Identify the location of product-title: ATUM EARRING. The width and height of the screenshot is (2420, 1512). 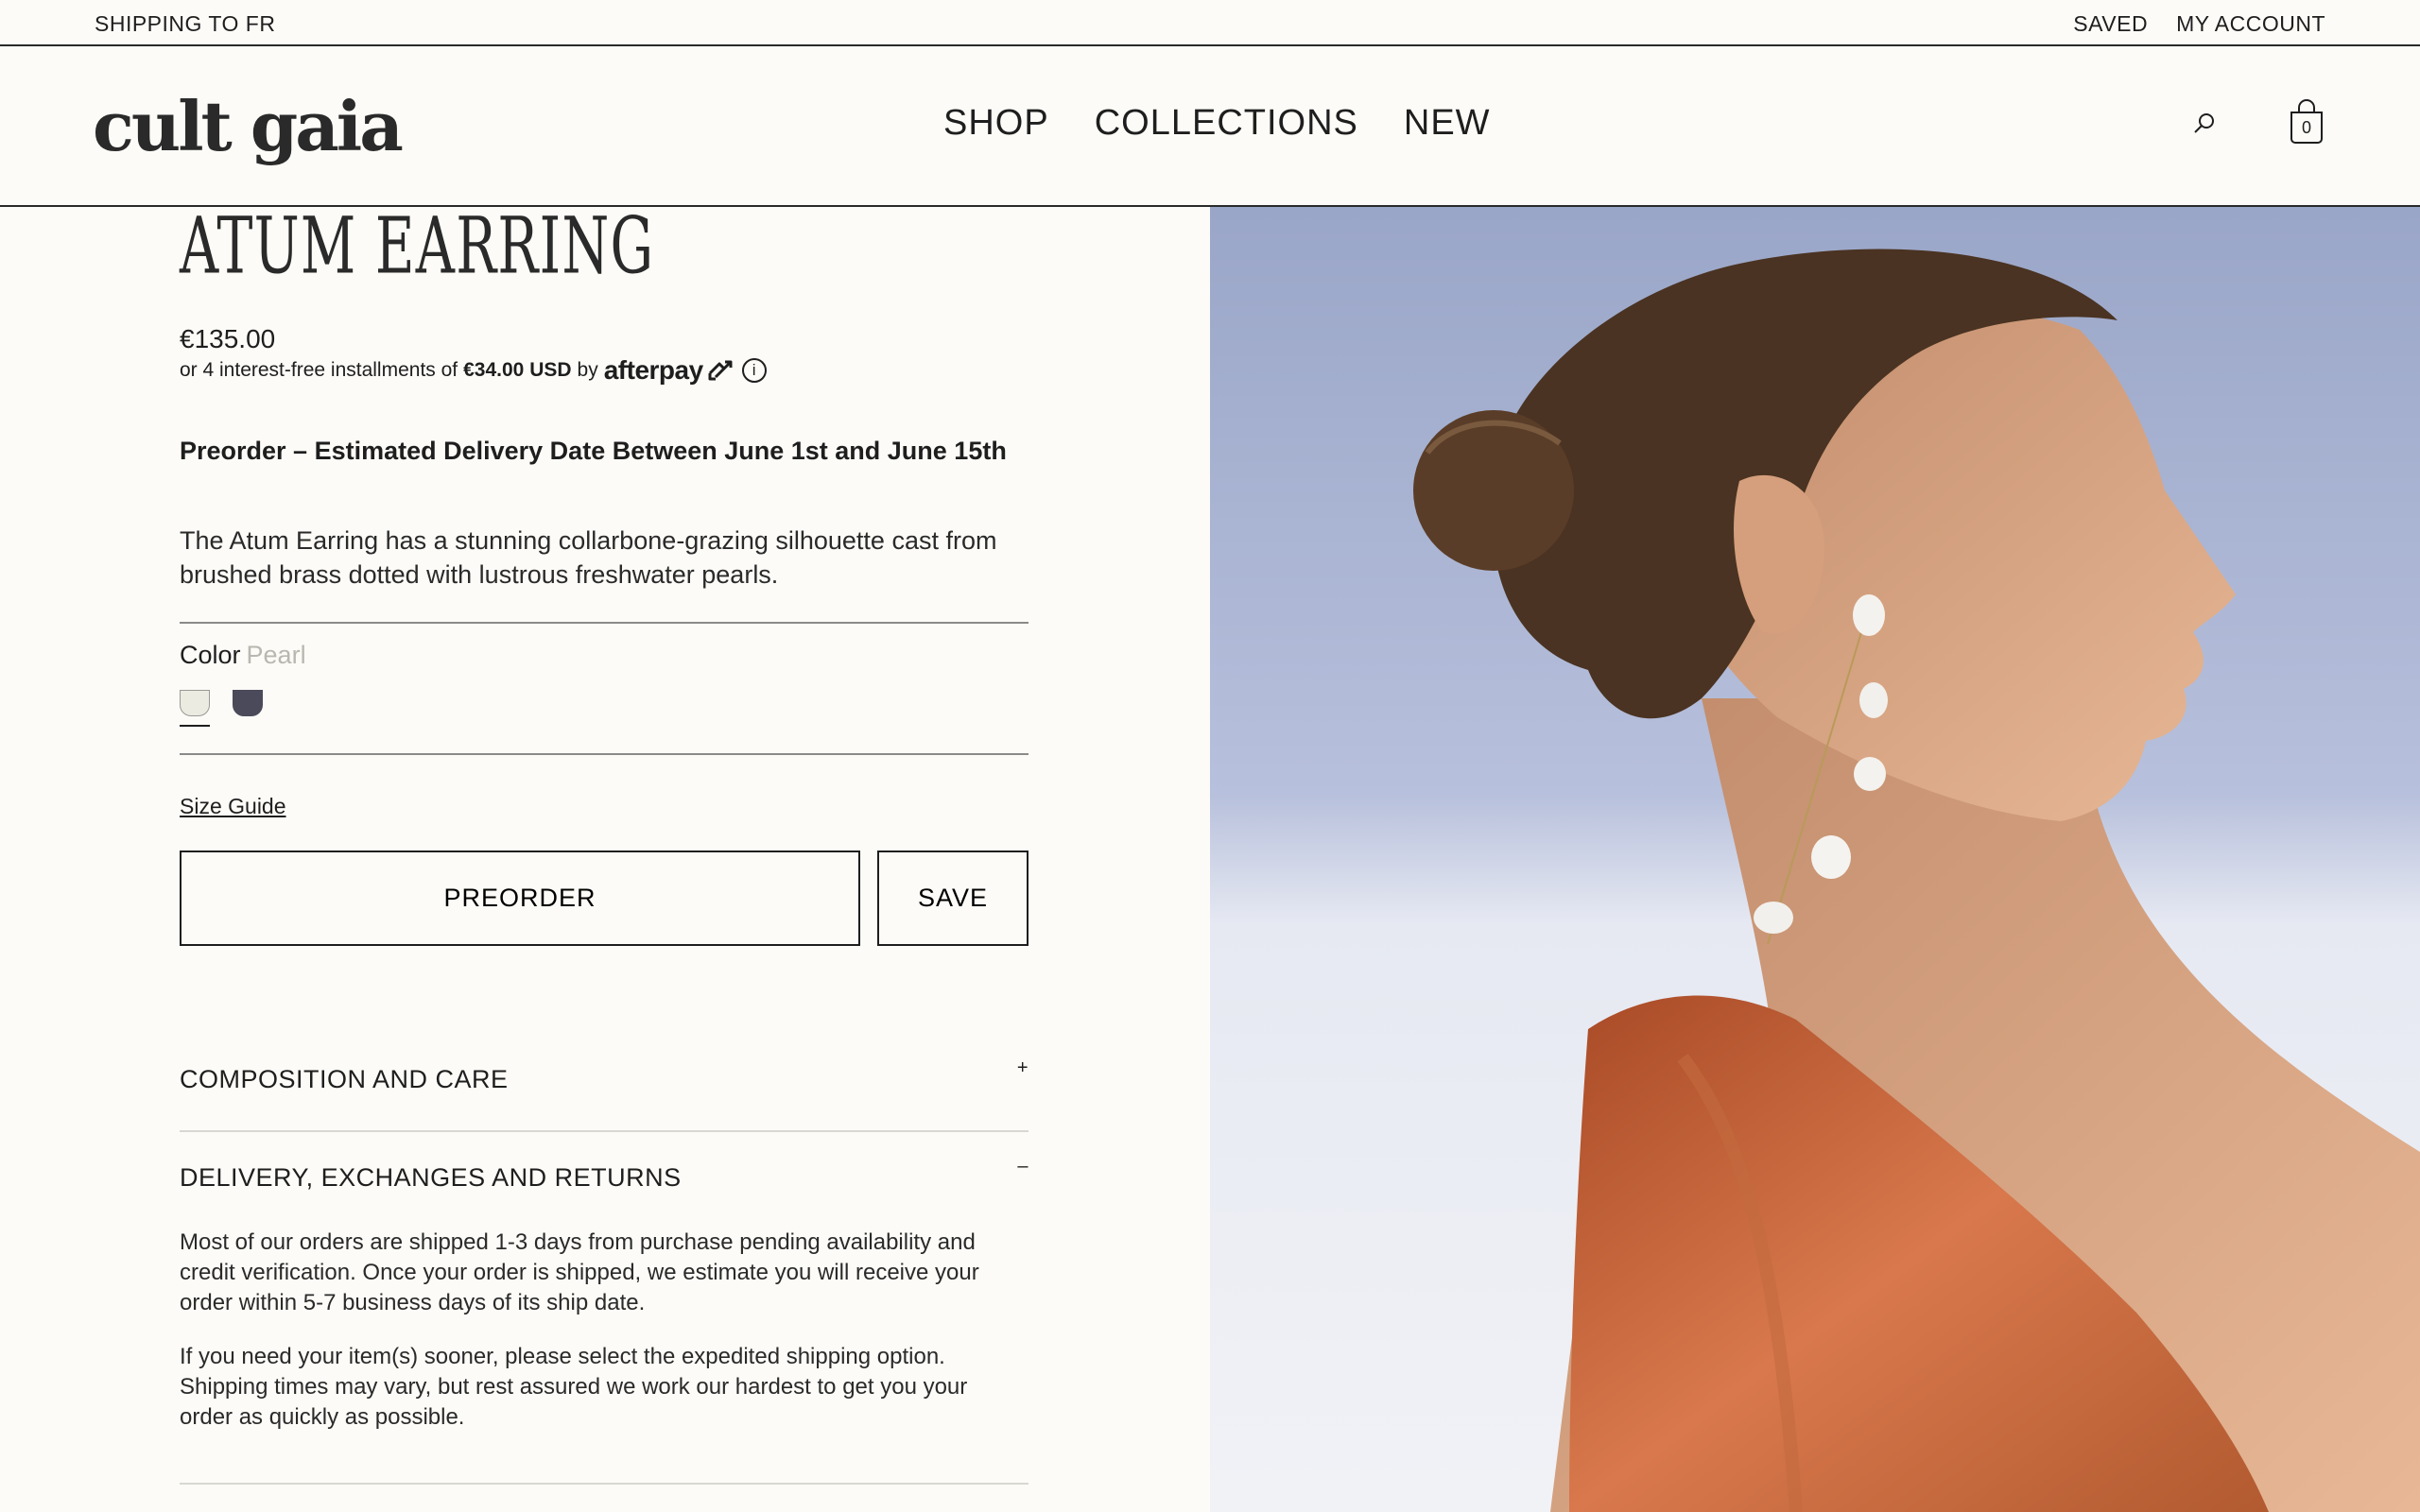
(417, 245).